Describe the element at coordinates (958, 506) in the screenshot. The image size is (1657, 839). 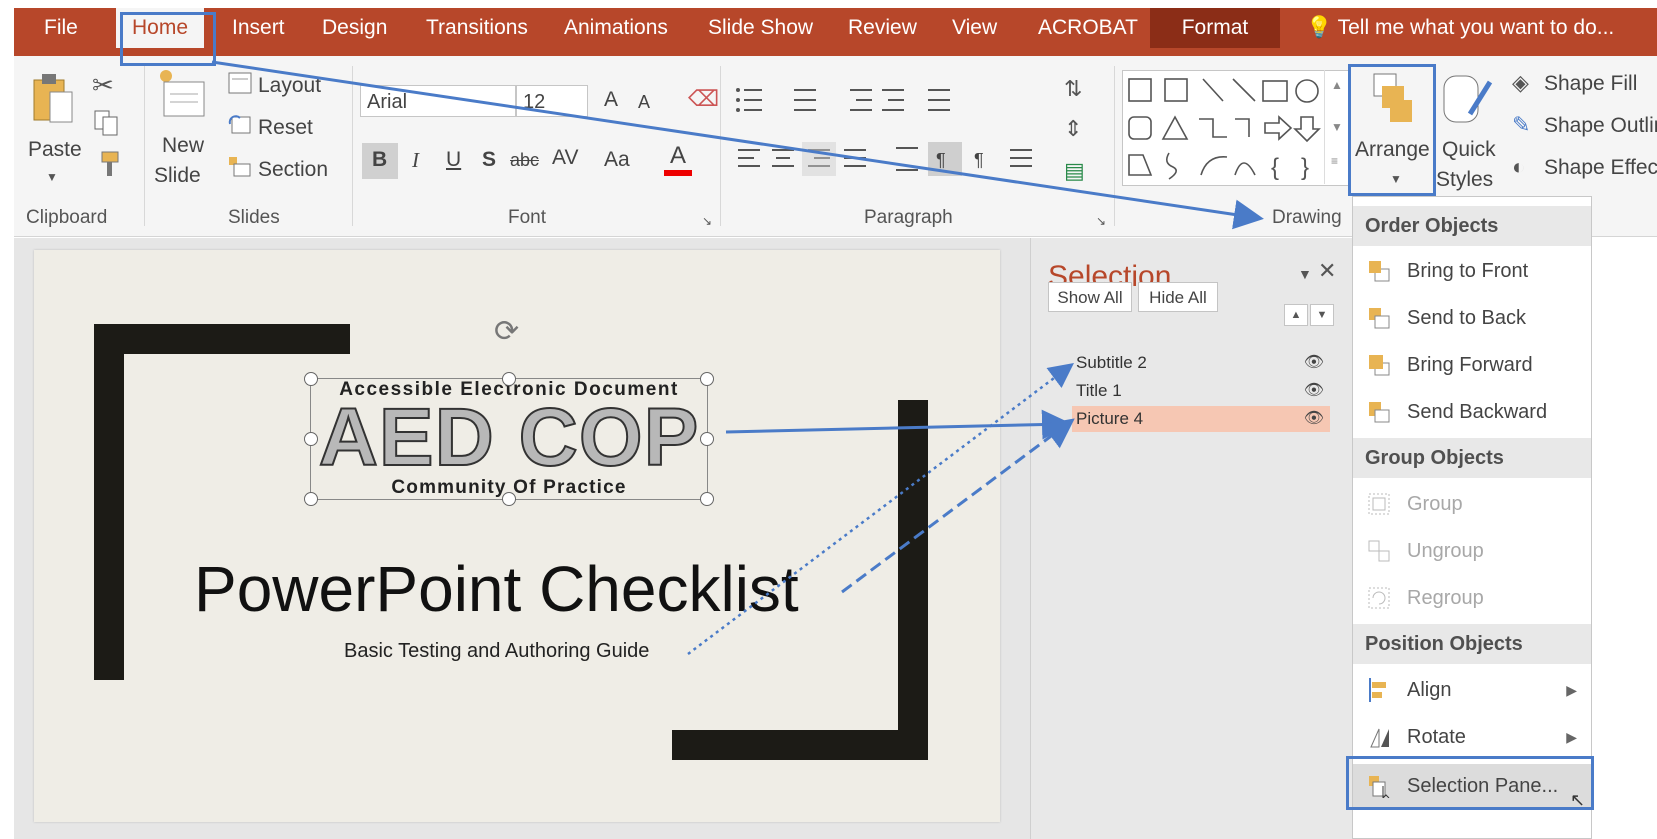
I see `arrow-title-to-pane` at that location.